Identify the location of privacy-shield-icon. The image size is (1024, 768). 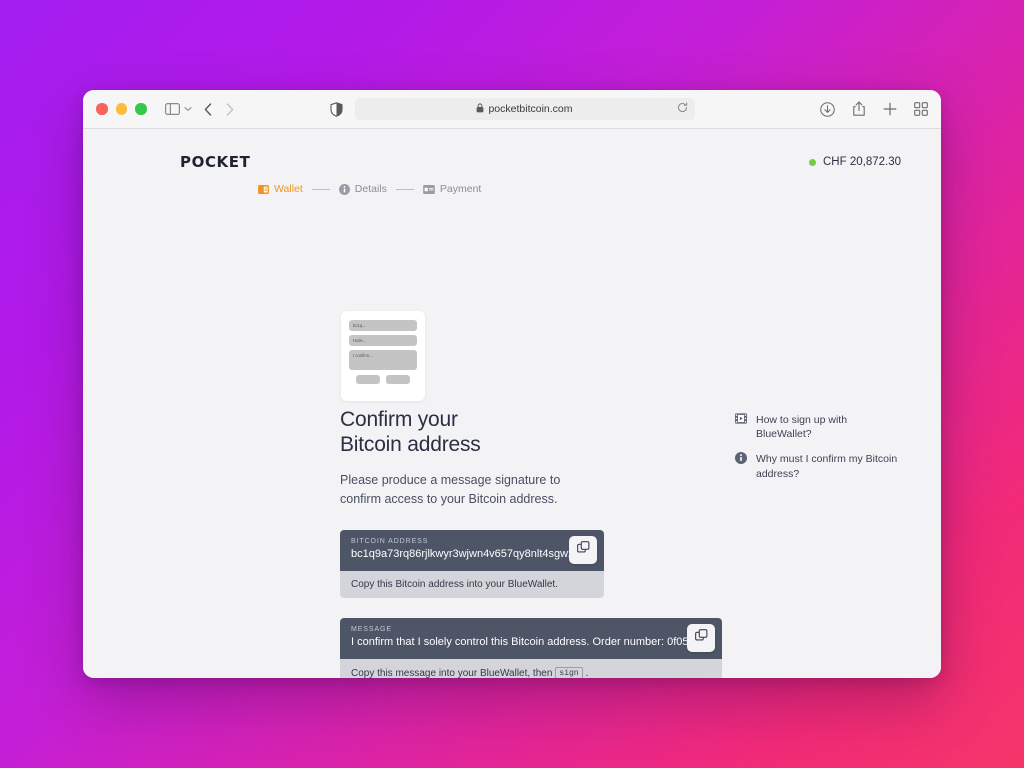
(336, 109).